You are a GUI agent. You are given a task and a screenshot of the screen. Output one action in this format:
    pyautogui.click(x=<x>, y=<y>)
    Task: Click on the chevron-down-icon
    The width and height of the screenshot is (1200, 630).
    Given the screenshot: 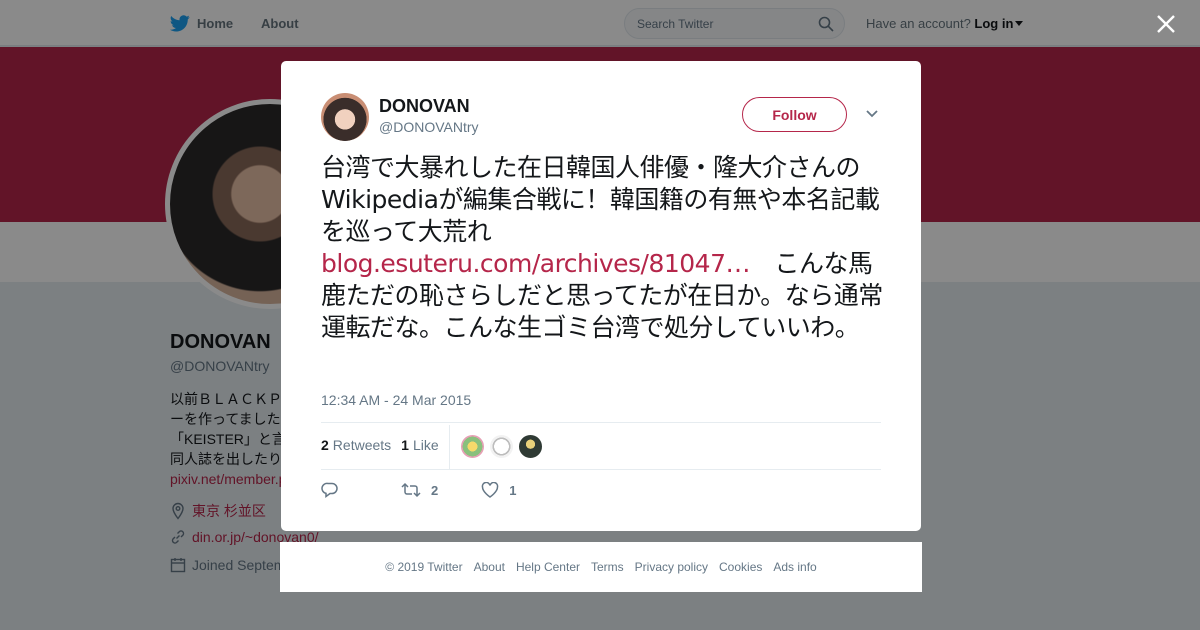 What is the action you would take?
    pyautogui.click(x=872, y=114)
    